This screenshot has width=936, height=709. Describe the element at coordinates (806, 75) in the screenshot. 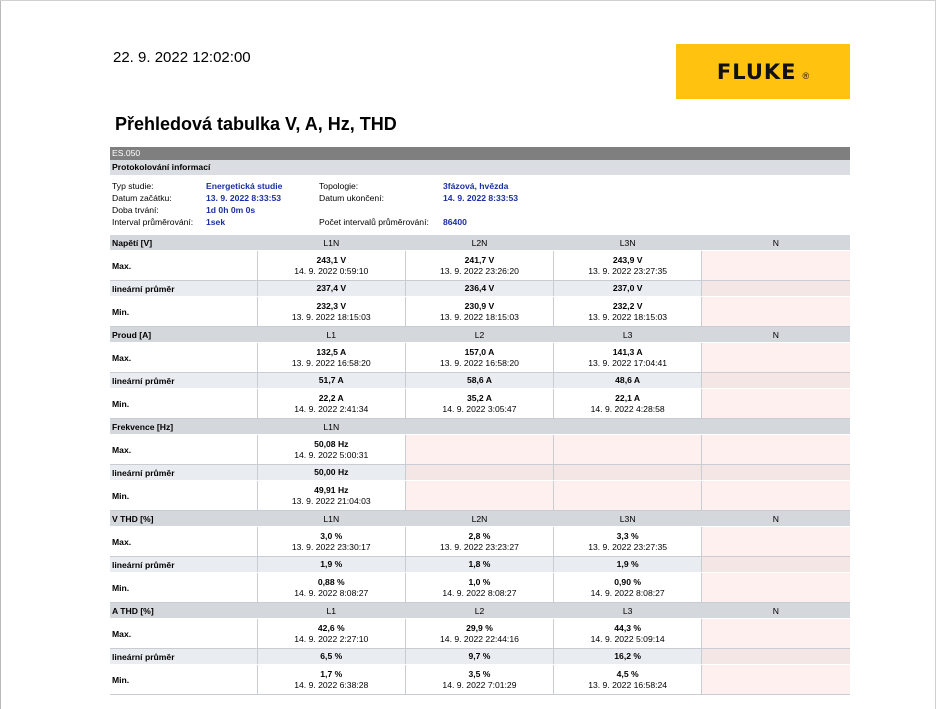

I see `registered-mark: ®` at that location.